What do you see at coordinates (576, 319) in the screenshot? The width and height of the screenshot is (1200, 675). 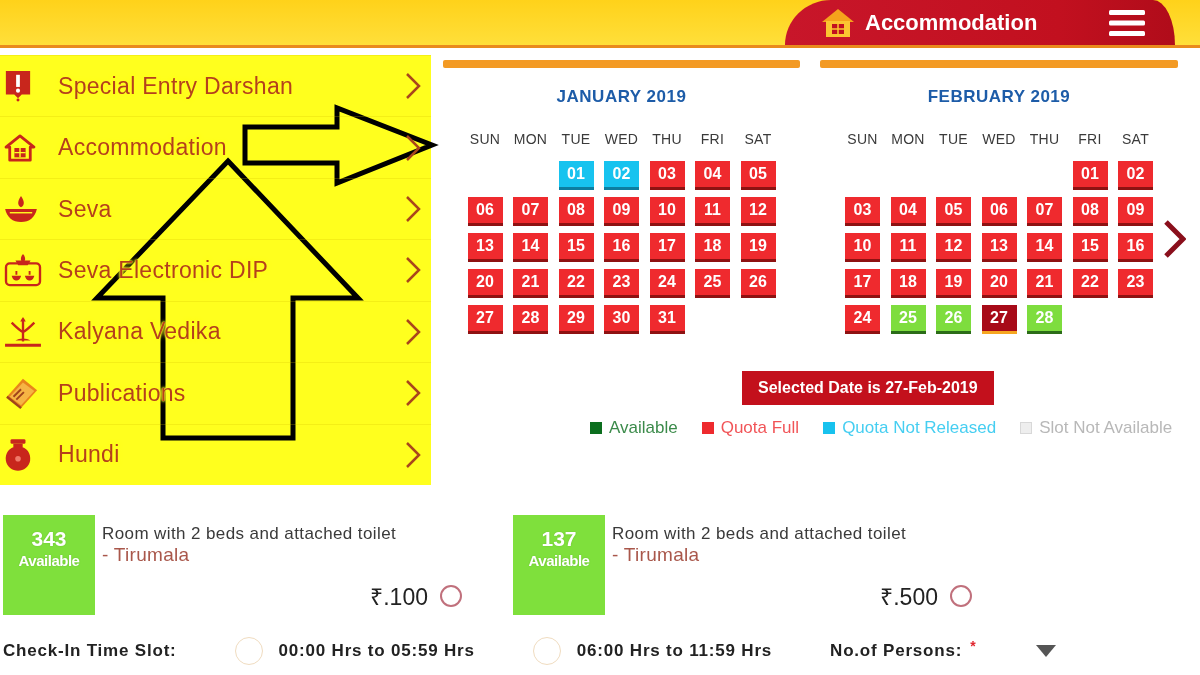 I see `calendar-day: 29` at bounding box center [576, 319].